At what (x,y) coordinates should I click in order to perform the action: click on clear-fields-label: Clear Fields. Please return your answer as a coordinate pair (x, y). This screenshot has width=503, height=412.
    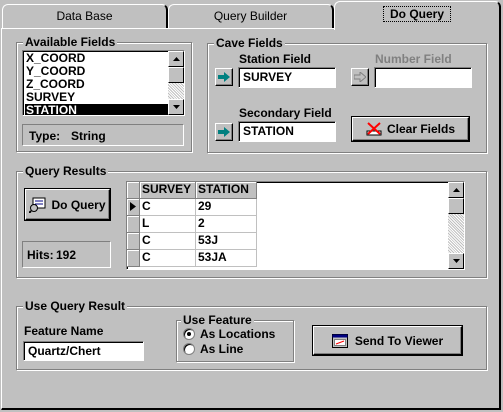
    Looking at the image, I should click on (421, 129).